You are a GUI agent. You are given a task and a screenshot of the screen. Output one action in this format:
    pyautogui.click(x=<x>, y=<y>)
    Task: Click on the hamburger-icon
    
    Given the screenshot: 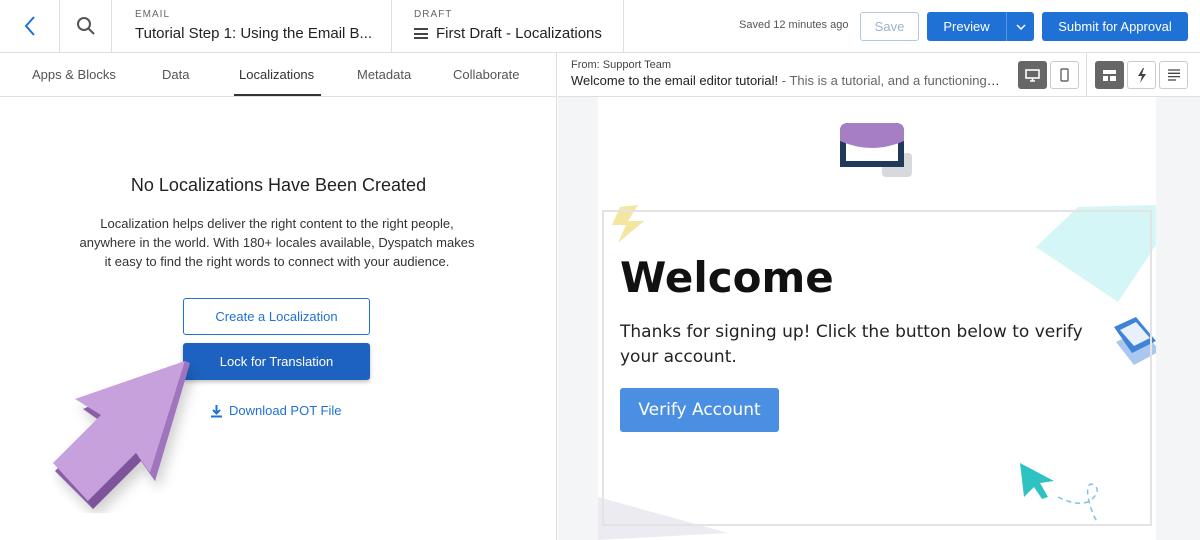 What is the action you would take?
    pyautogui.click(x=421, y=33)
    